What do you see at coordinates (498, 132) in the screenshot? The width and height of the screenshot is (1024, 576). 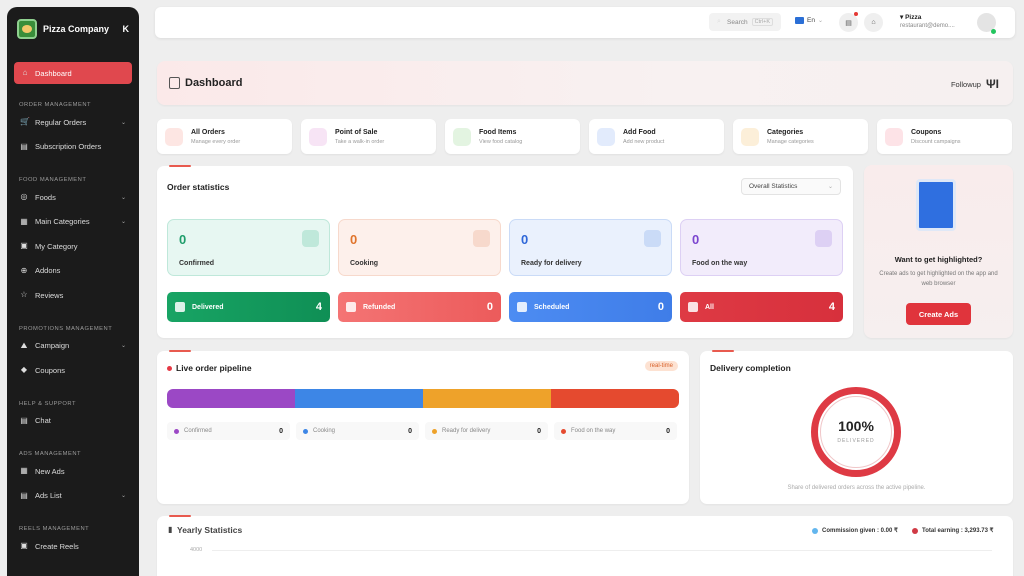 I see `quick-link-title: Food Items` at bounding box center [498, 132].